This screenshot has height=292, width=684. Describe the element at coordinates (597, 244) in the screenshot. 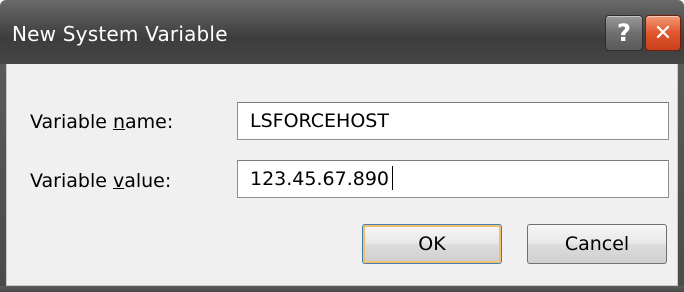

I see `cancel-button: Cancel` at that location.